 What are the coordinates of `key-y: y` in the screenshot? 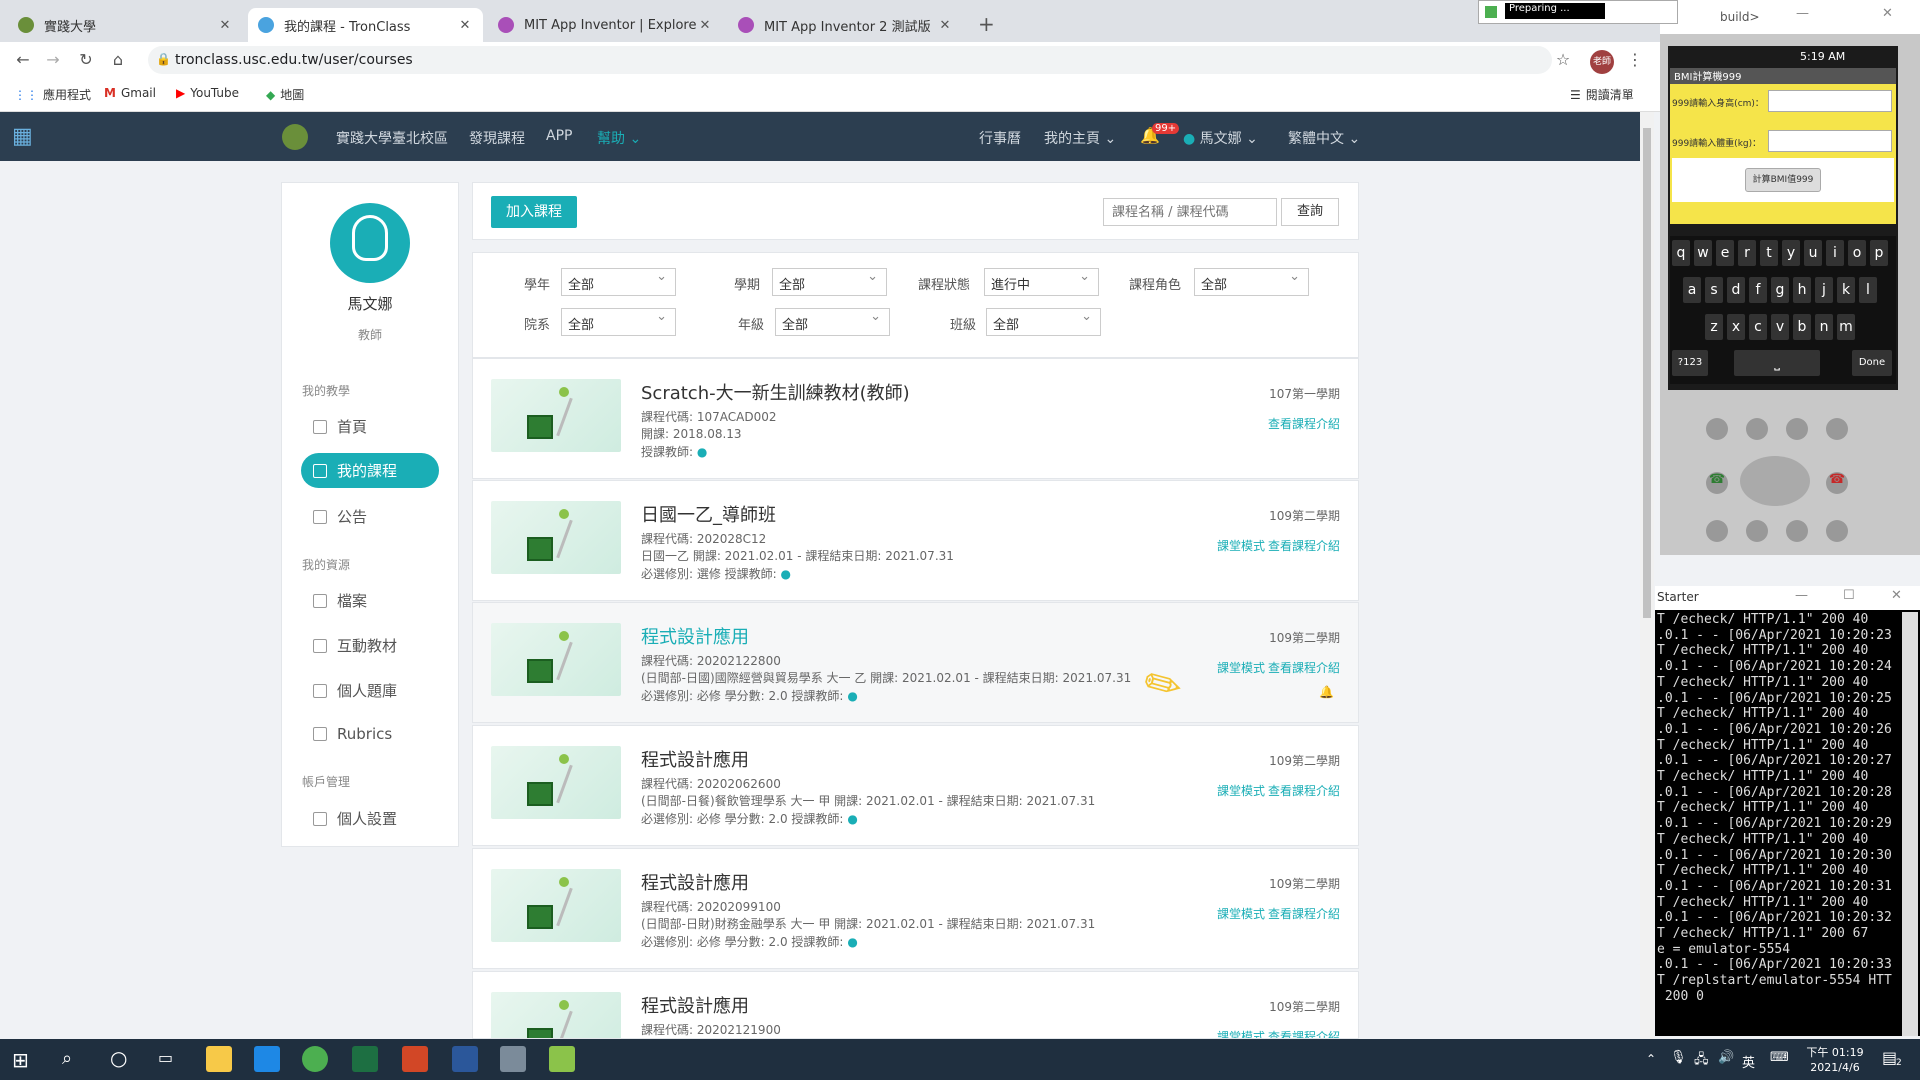 It's located at (1791, 253).